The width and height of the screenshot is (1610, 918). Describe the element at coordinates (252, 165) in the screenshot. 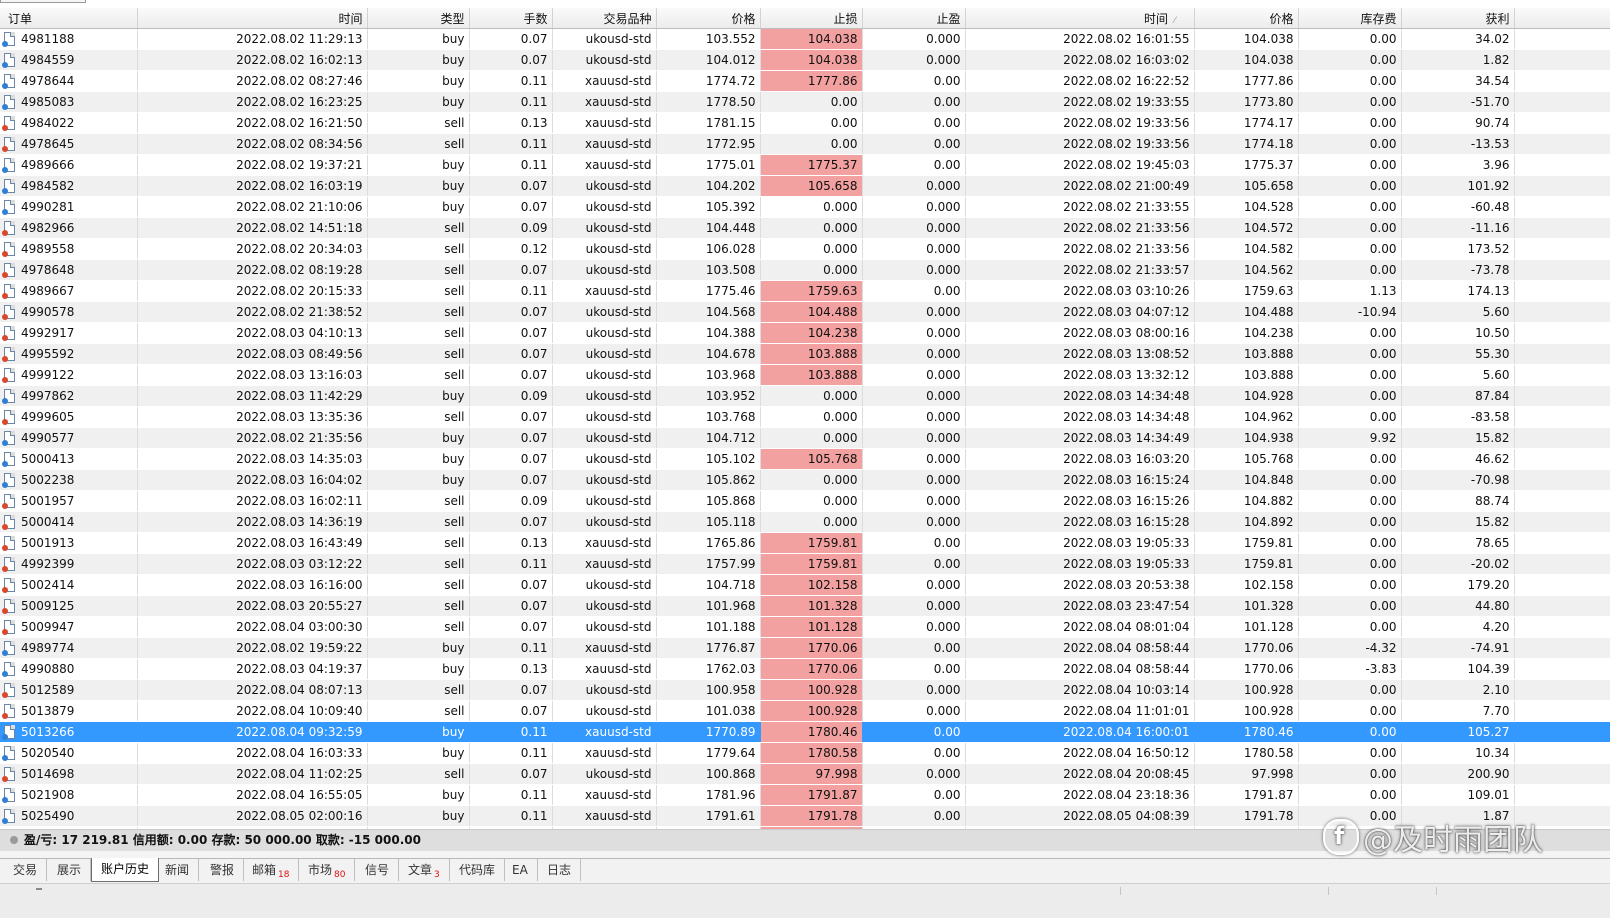

I see `cell-open-time: 2022.08.02 19:37:21` at that location.